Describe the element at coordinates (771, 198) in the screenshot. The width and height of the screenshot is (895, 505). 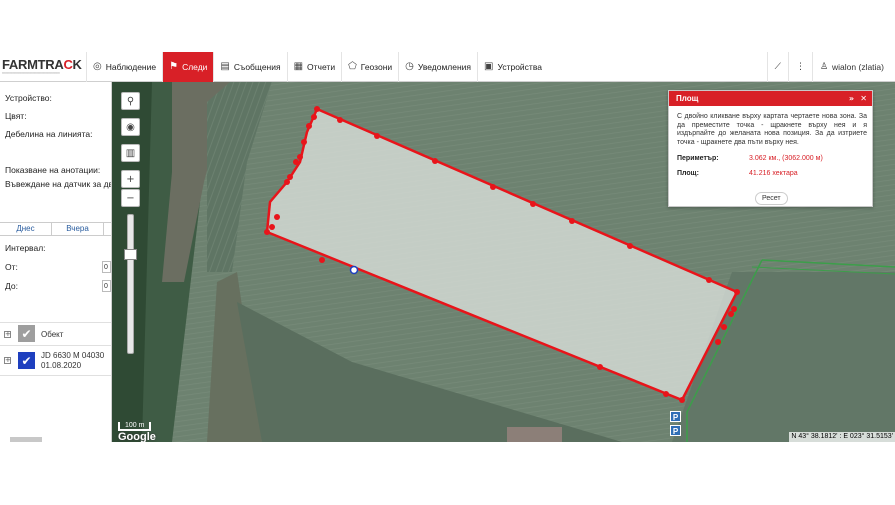
I see `reset-button: Ресет` at that location.